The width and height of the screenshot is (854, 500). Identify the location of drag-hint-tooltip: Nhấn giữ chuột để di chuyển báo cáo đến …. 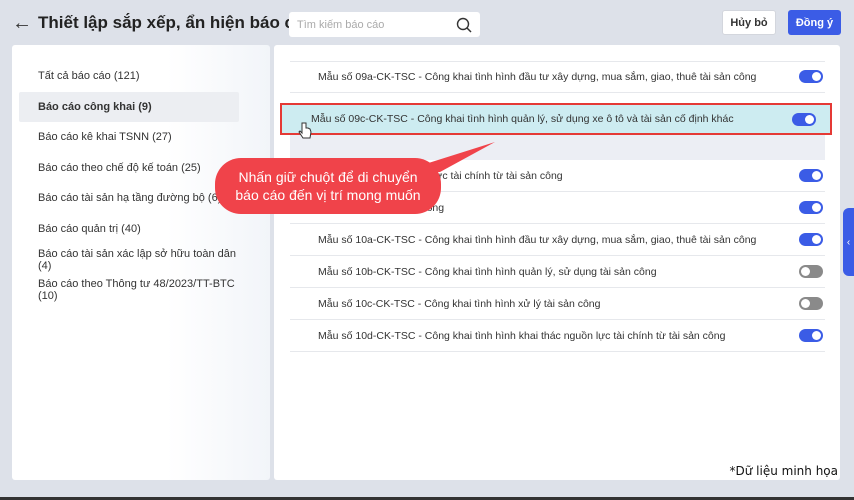
(328, 186).